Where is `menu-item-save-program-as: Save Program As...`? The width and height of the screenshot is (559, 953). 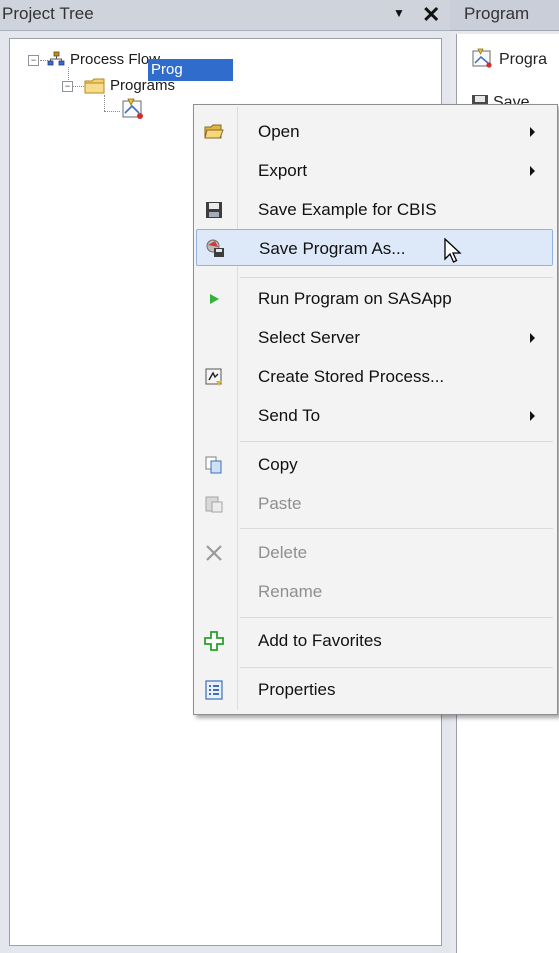 menu-item-save-program-as: Save Program As... is located at coordinates (374, 247).